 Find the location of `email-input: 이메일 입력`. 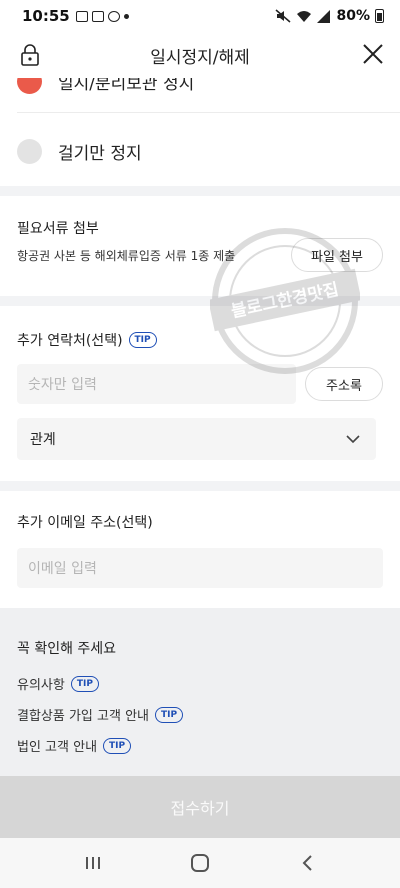

email-input: 이메일 입력 is located at coordinates (200, 568).